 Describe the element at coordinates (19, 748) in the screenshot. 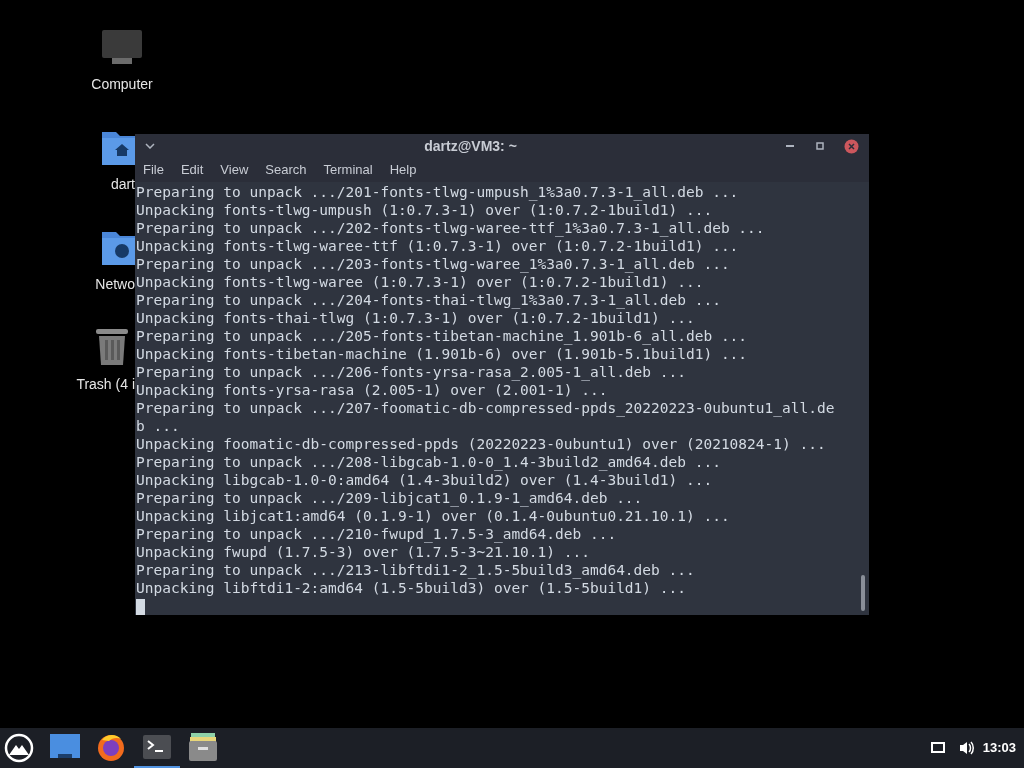

I see `mountain-logo-icon` at that location.